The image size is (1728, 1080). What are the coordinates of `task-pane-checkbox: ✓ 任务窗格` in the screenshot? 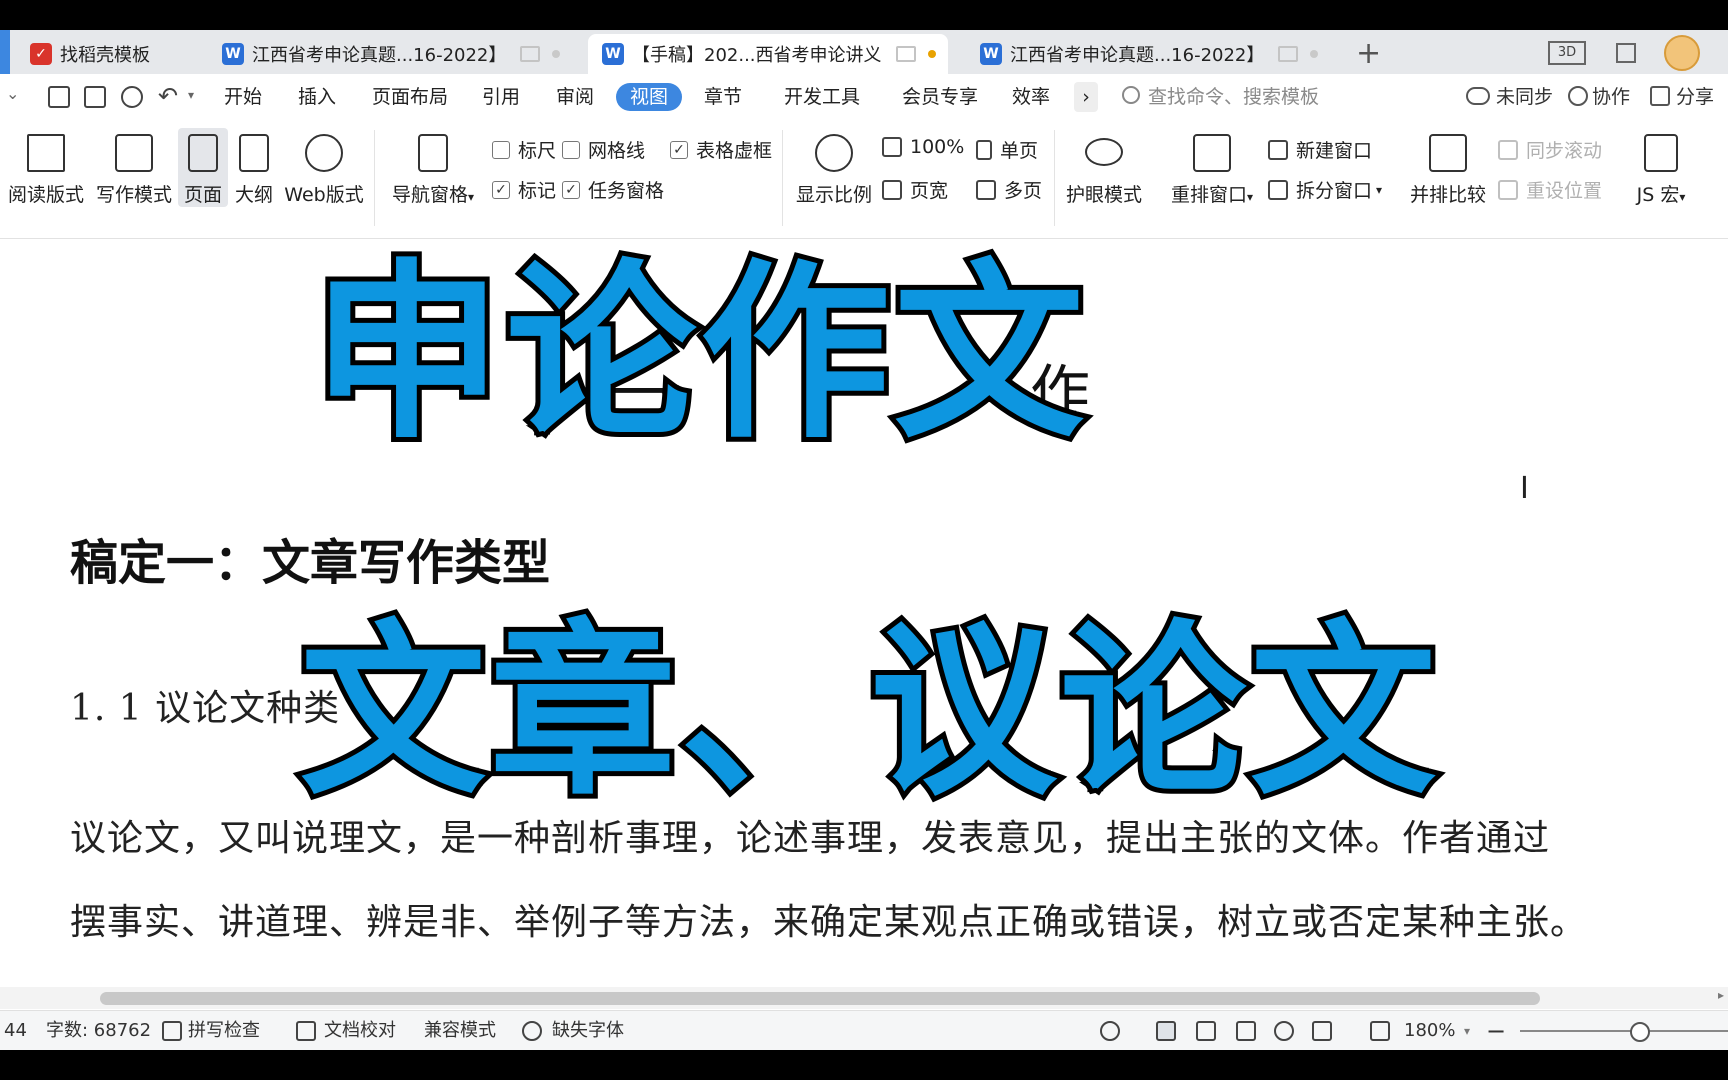 It's located at (613, 189).